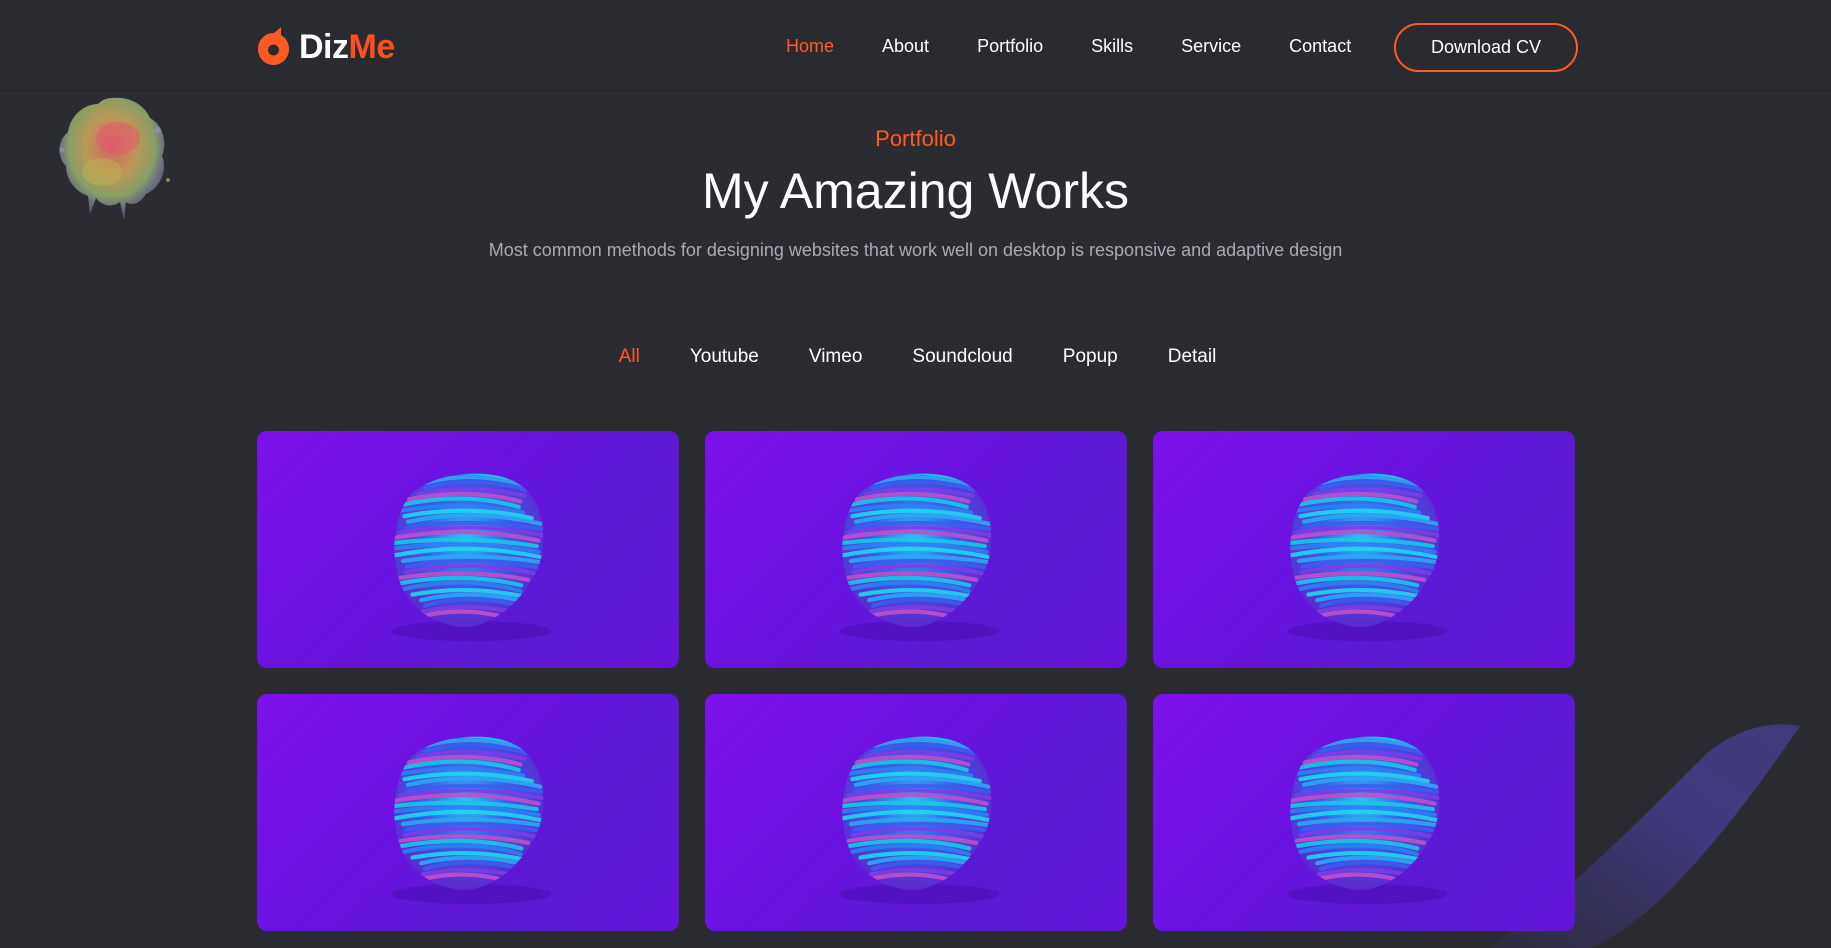  Describe the element at coordinates (1320, 46) in the screenshot. I see `nav-contact: Contact` at that location.